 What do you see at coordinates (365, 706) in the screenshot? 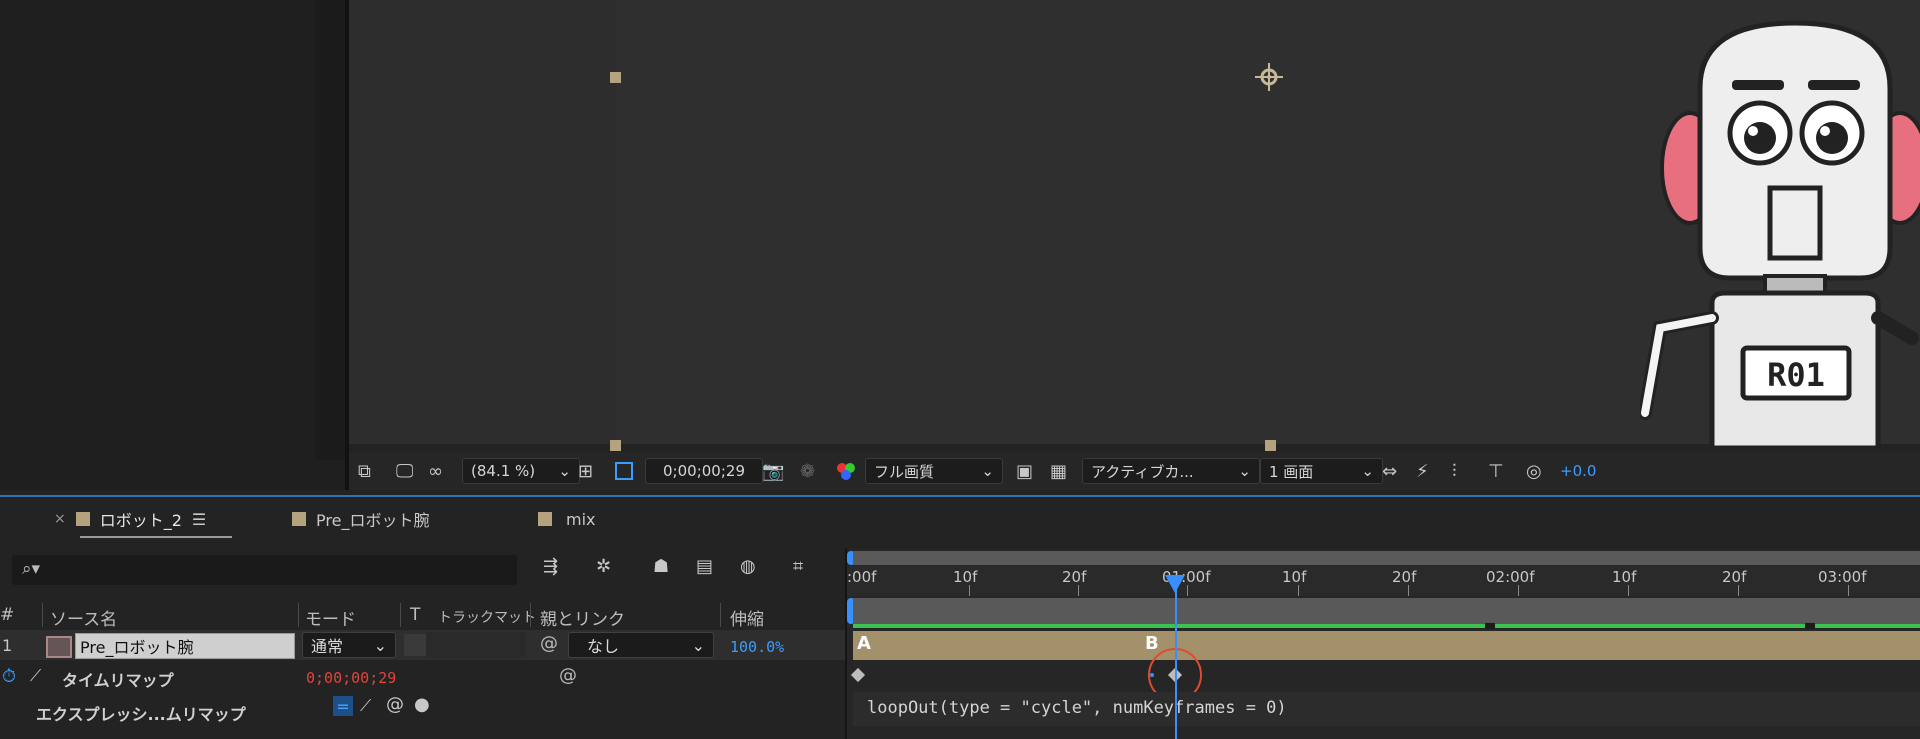
I see `expression-graph-icon: ⟋` at bounding box center [365, 706].